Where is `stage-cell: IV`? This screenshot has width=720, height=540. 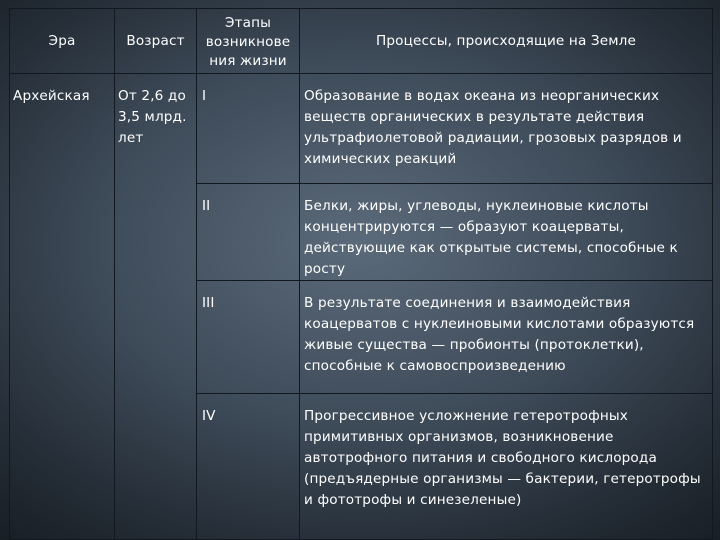
stage-cell: IV is located at coordinates (248, 466).